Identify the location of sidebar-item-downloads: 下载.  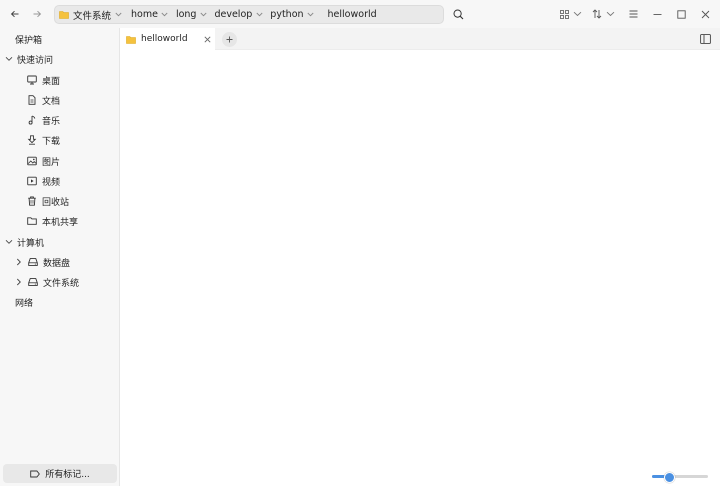
(43, 140).